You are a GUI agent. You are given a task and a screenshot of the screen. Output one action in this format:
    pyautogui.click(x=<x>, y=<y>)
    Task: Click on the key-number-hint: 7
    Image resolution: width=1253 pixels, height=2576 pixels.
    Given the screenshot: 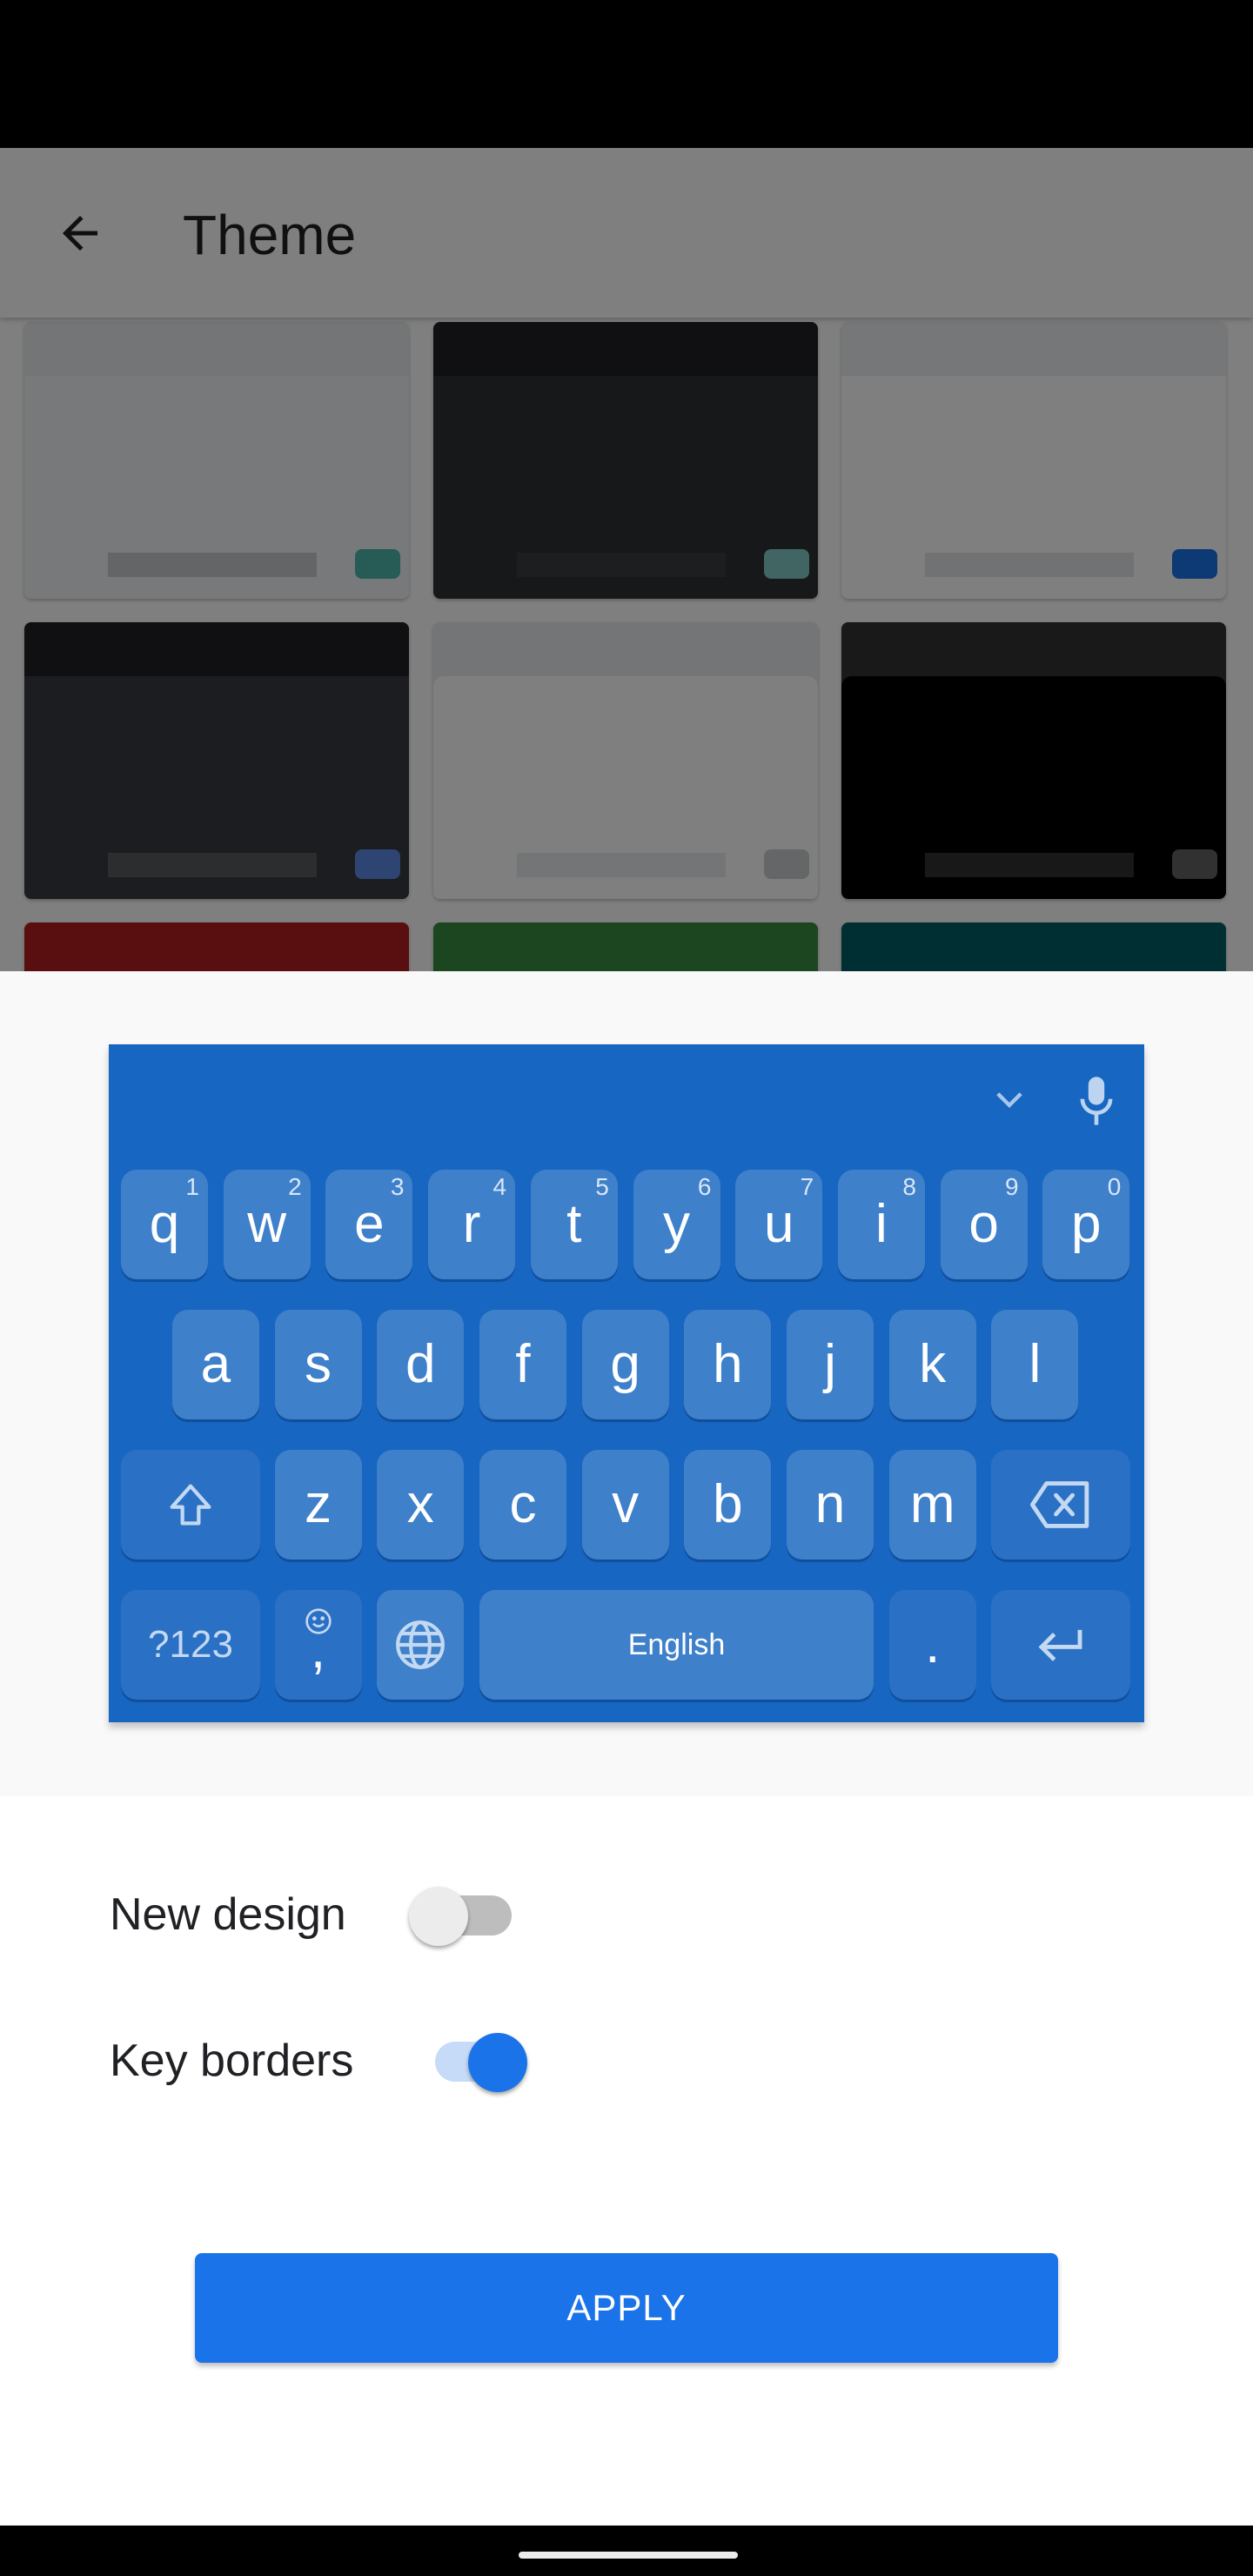 What is the action you would take?
    pyautogui.click(x=807, y=1187)
    